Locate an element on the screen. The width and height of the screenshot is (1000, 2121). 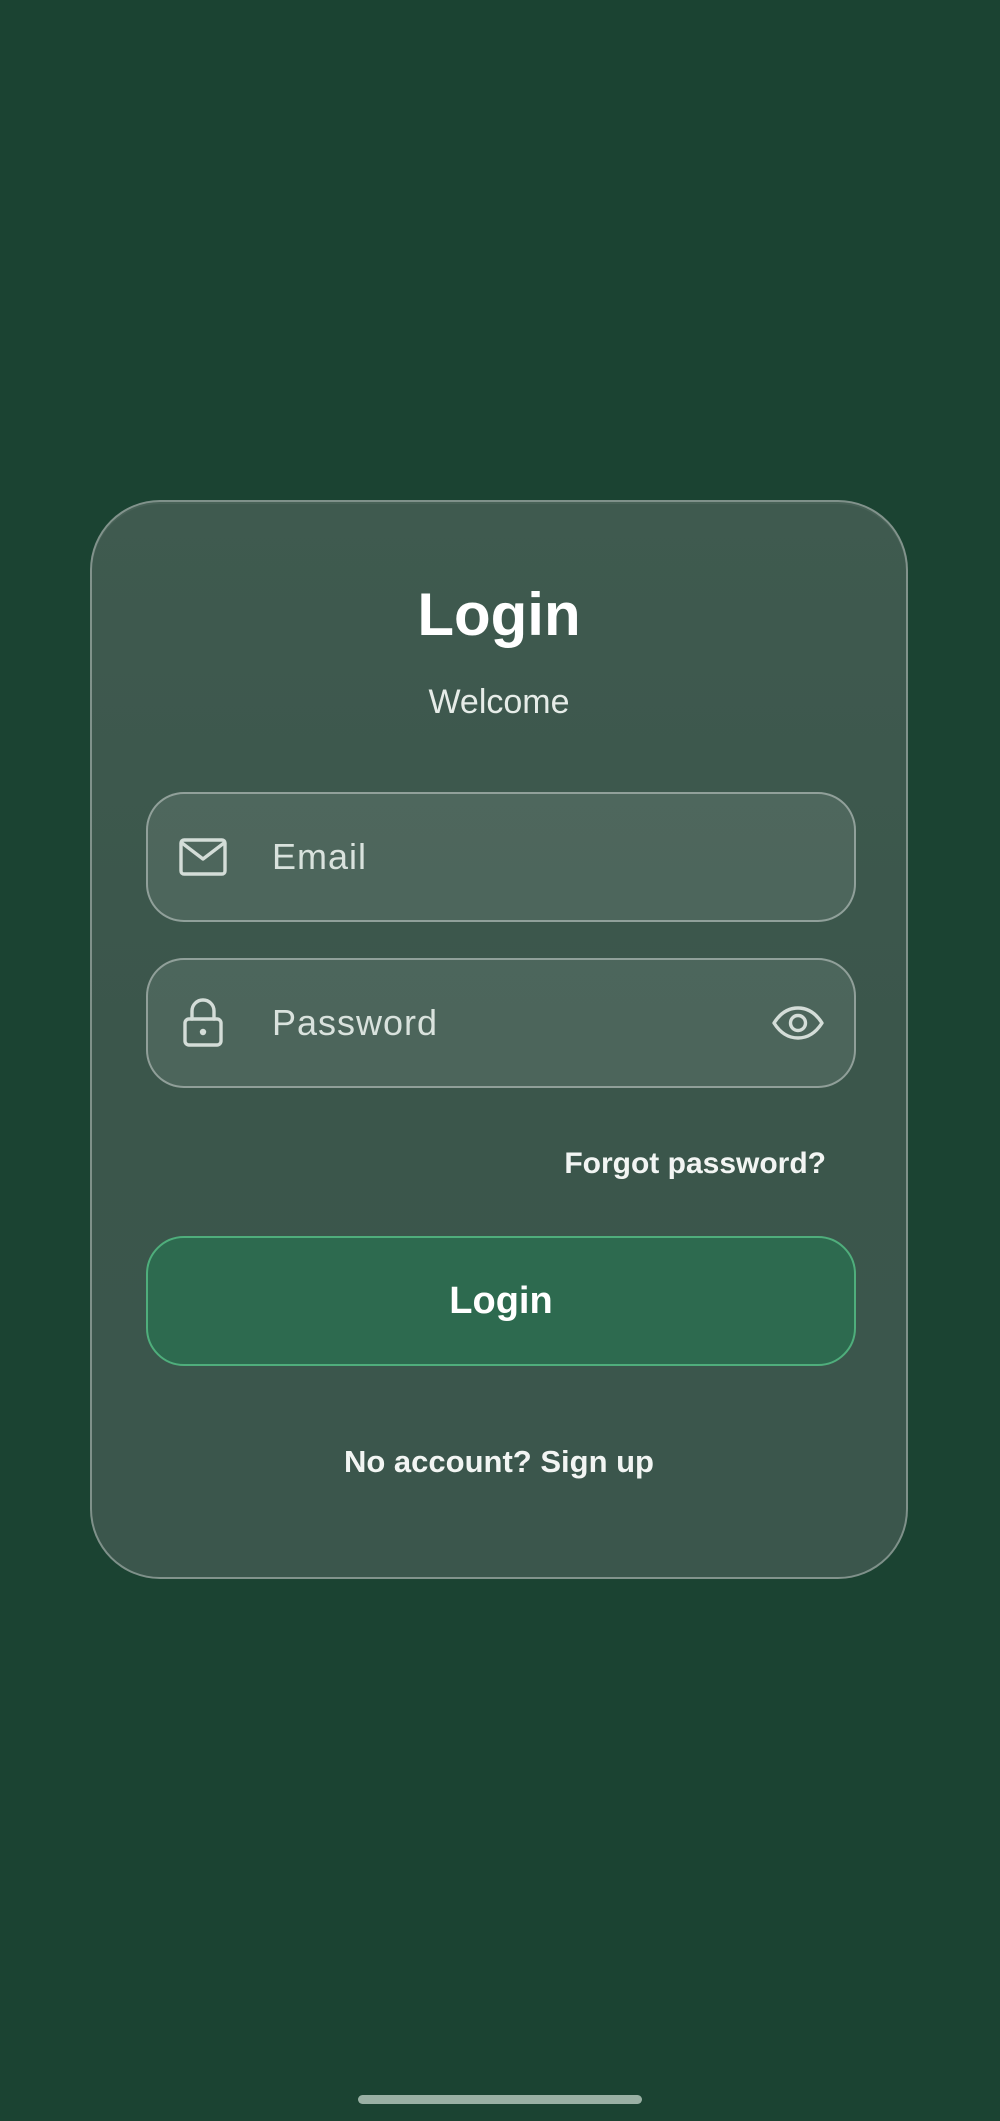
mail-icon is located at coordinates (203, 857).